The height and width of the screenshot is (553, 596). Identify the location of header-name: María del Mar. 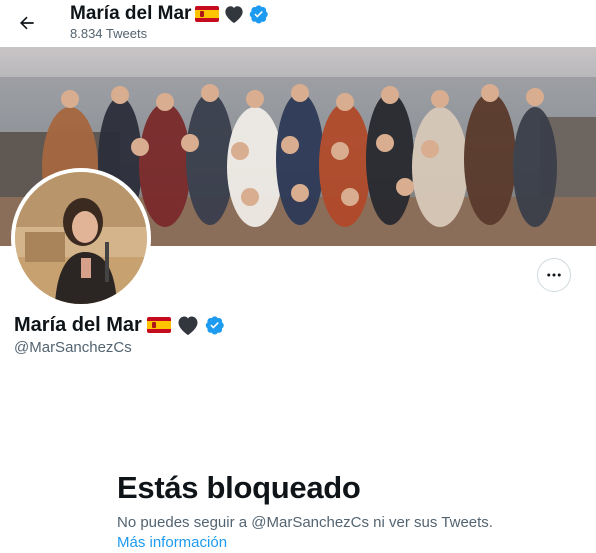
(169, 14).